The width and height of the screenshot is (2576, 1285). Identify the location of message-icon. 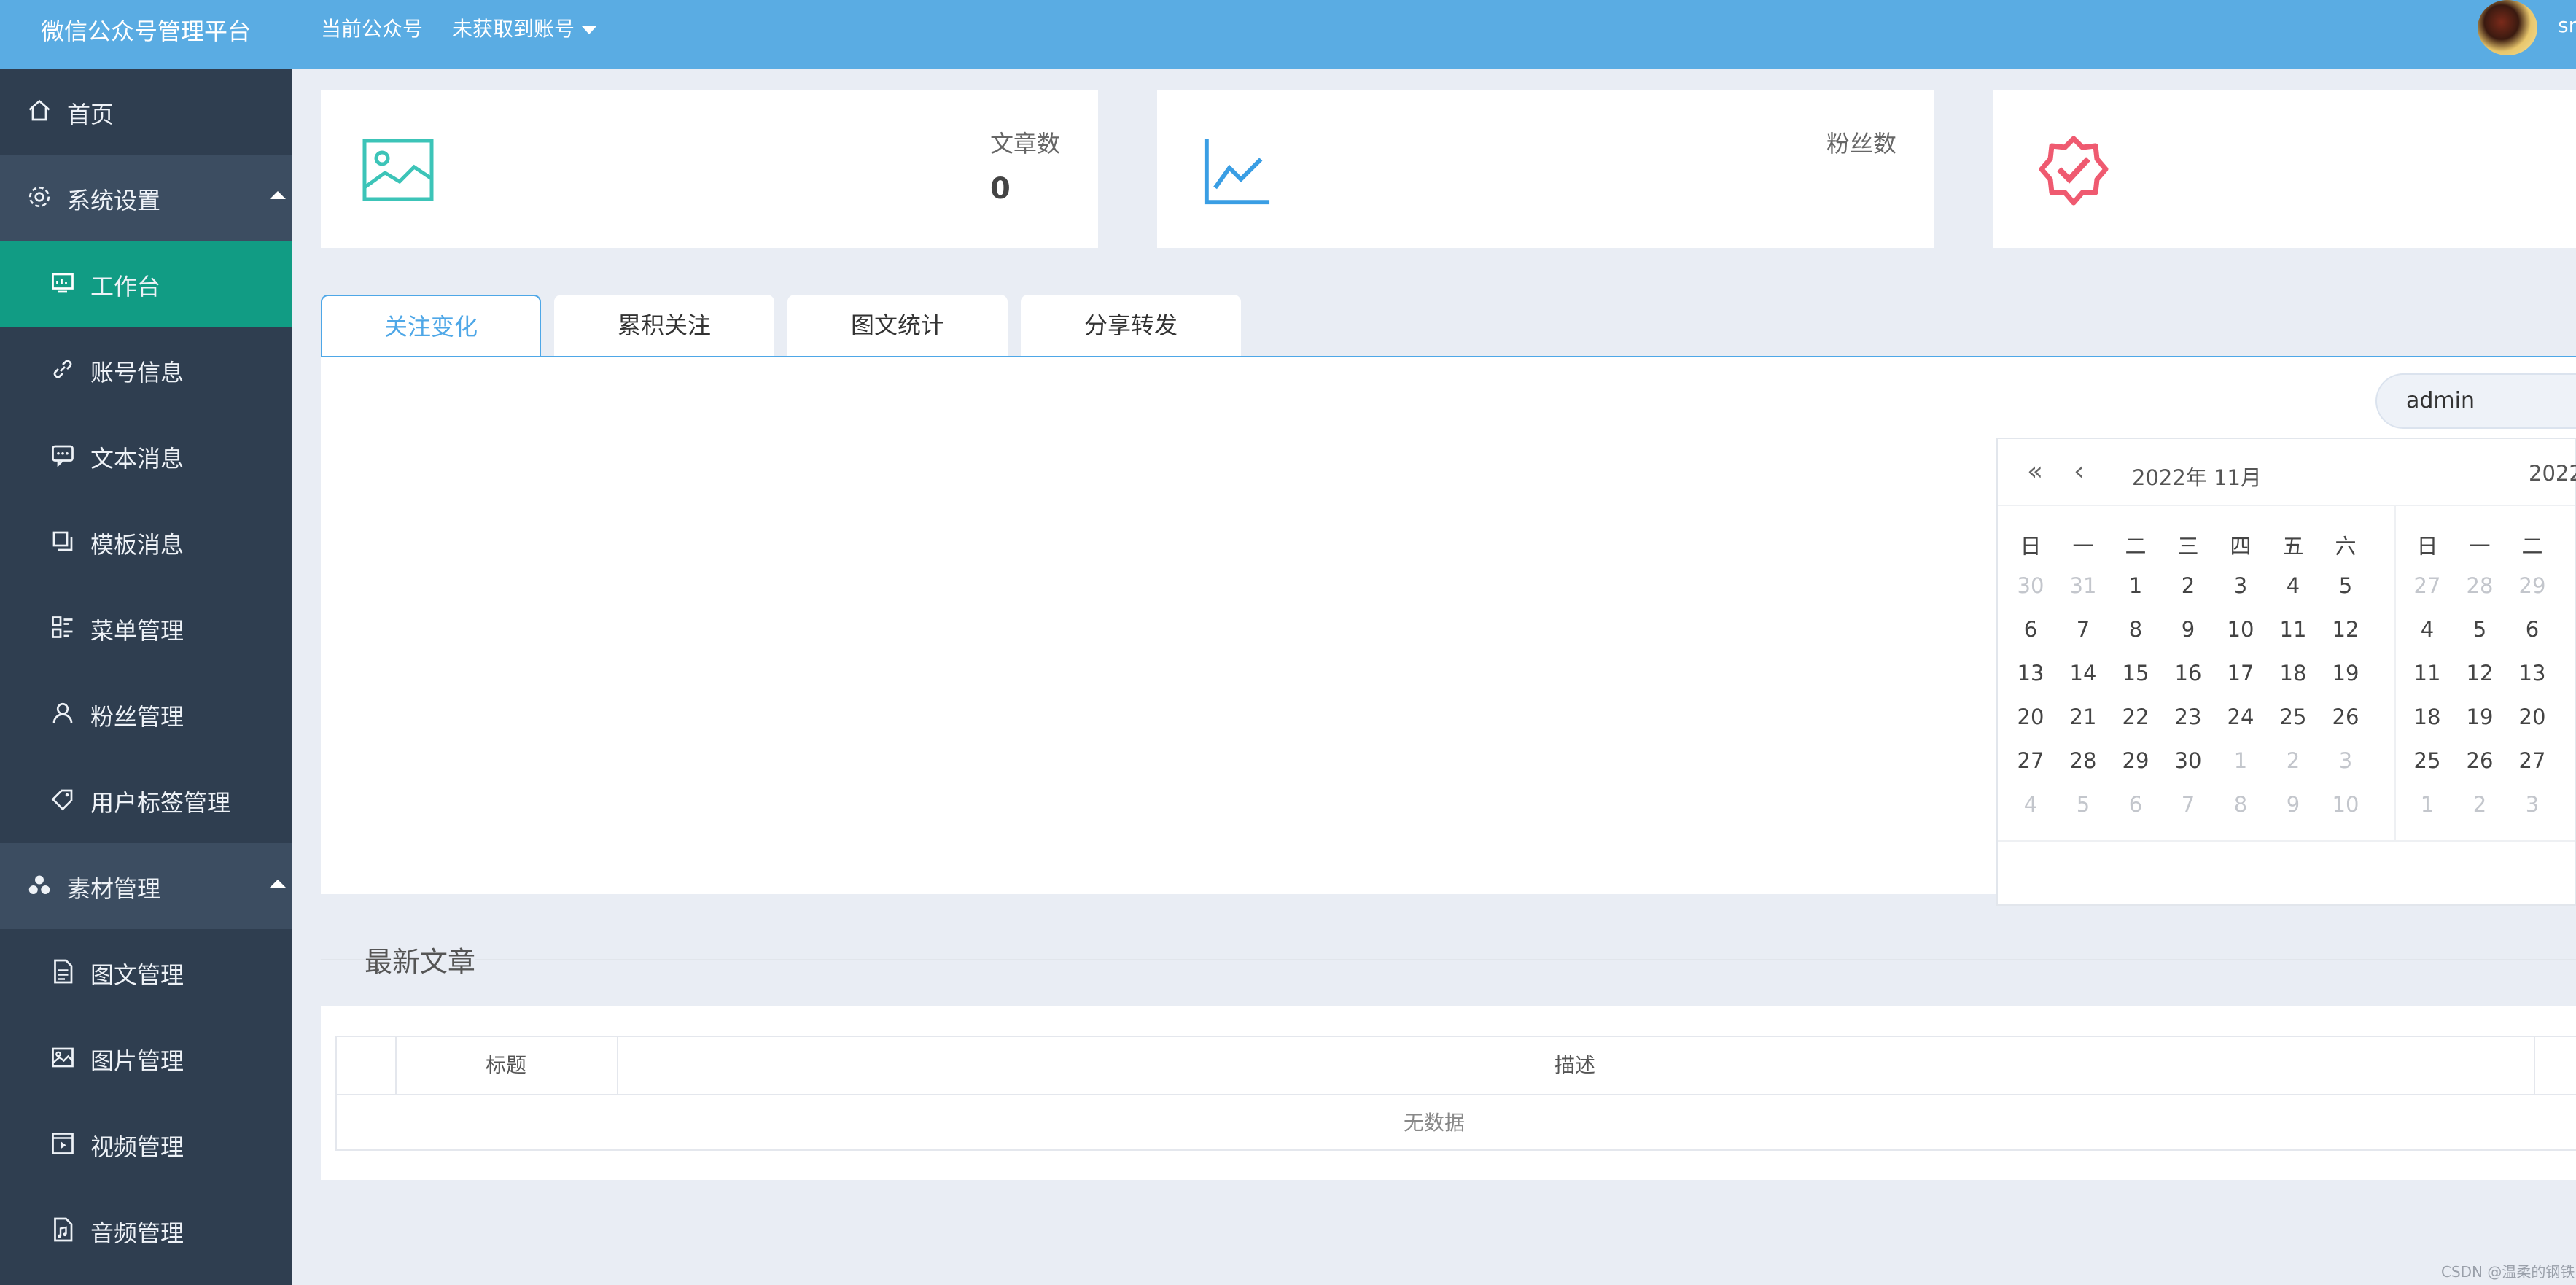
(63, 456).